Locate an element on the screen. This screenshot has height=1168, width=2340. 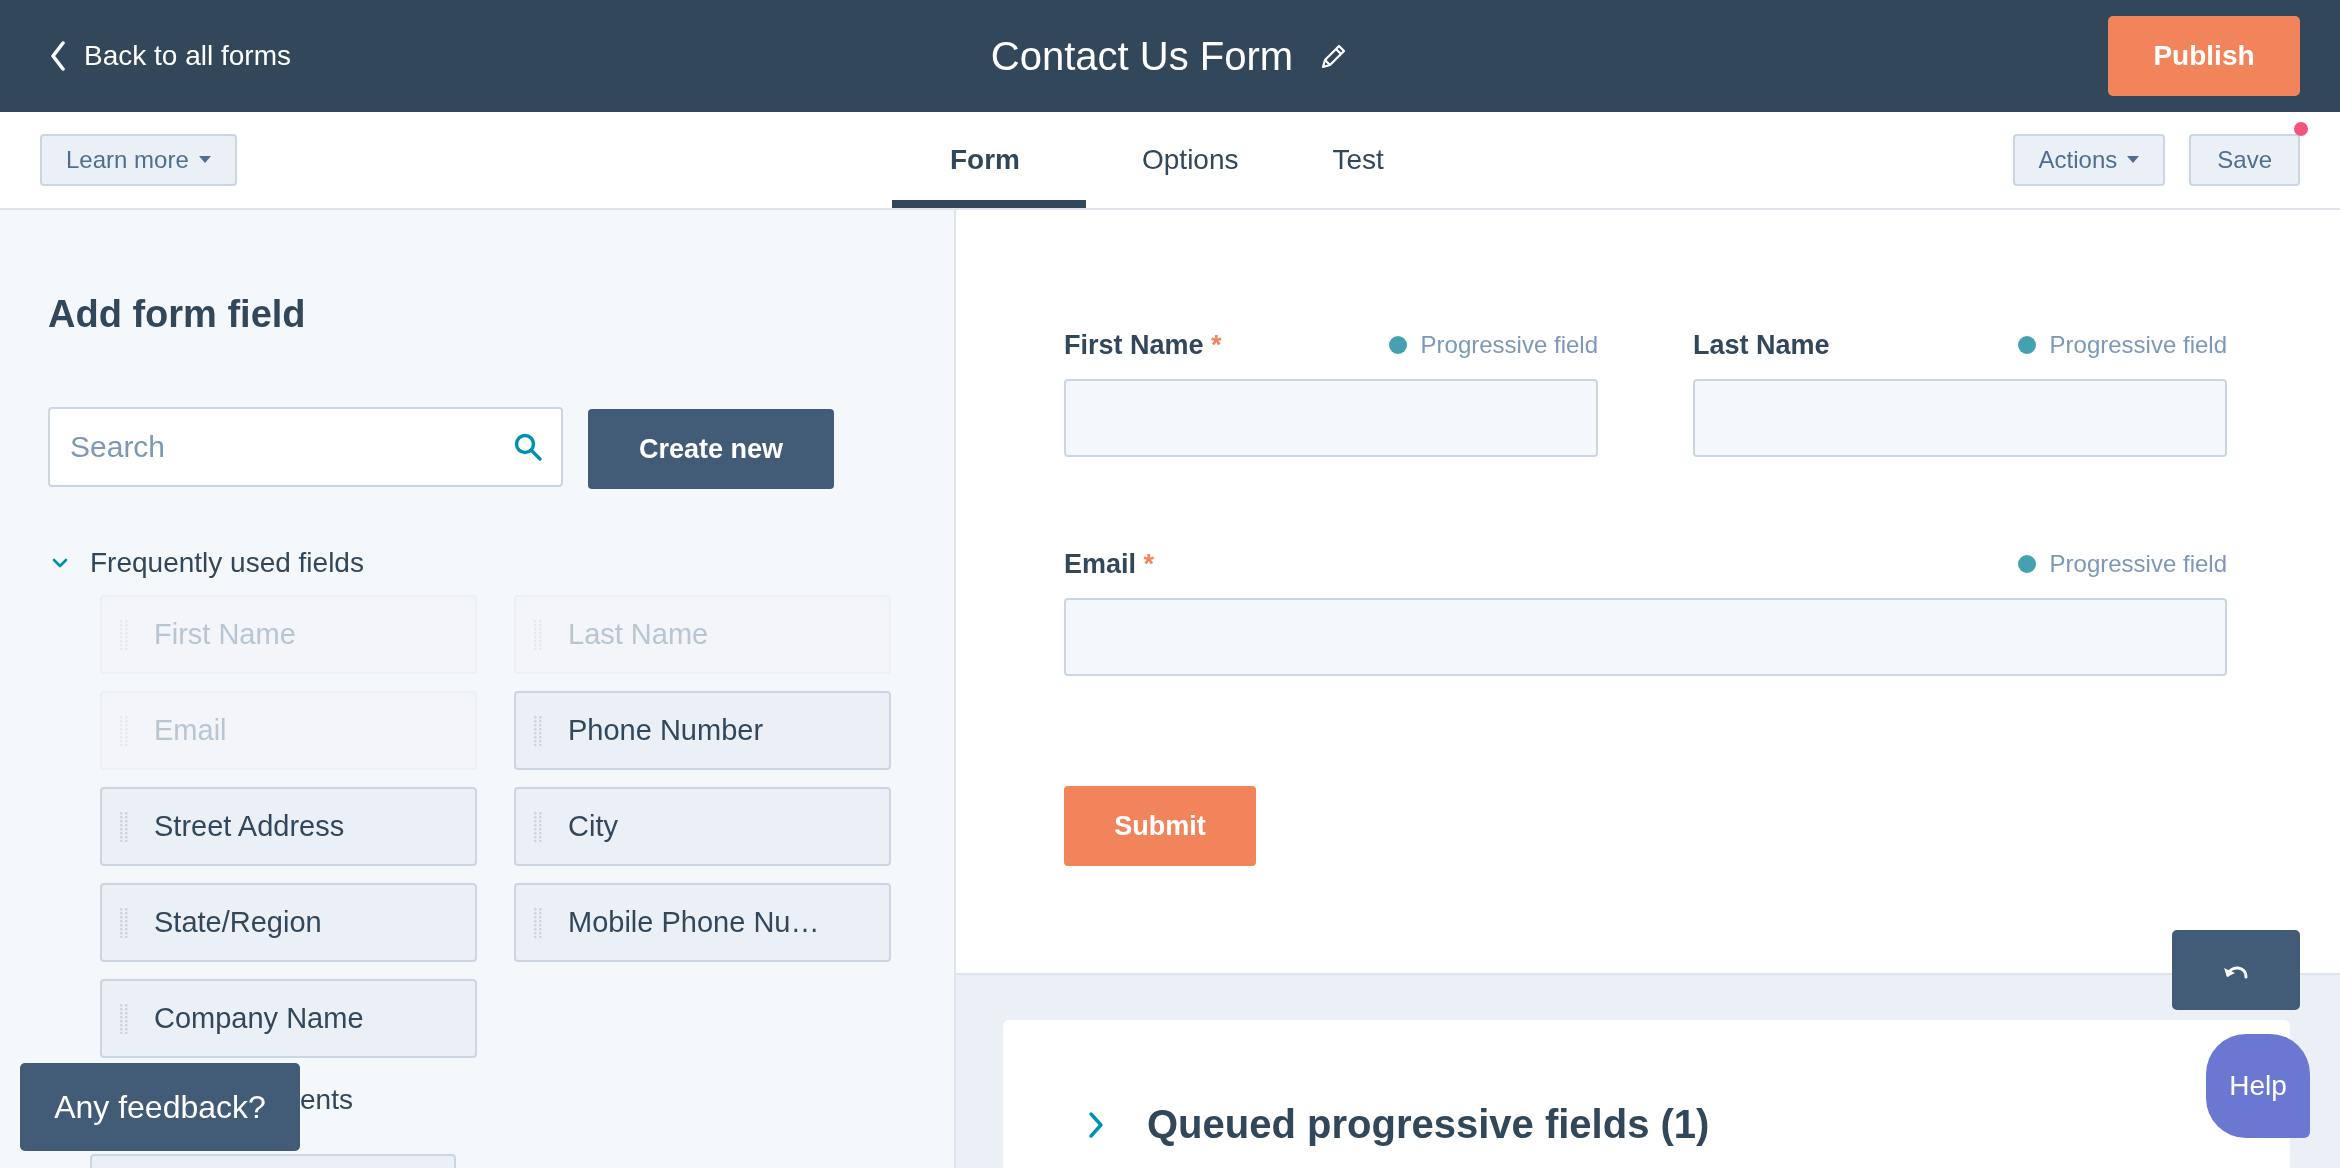
search-field: Search is located at coordinates (305, 447).